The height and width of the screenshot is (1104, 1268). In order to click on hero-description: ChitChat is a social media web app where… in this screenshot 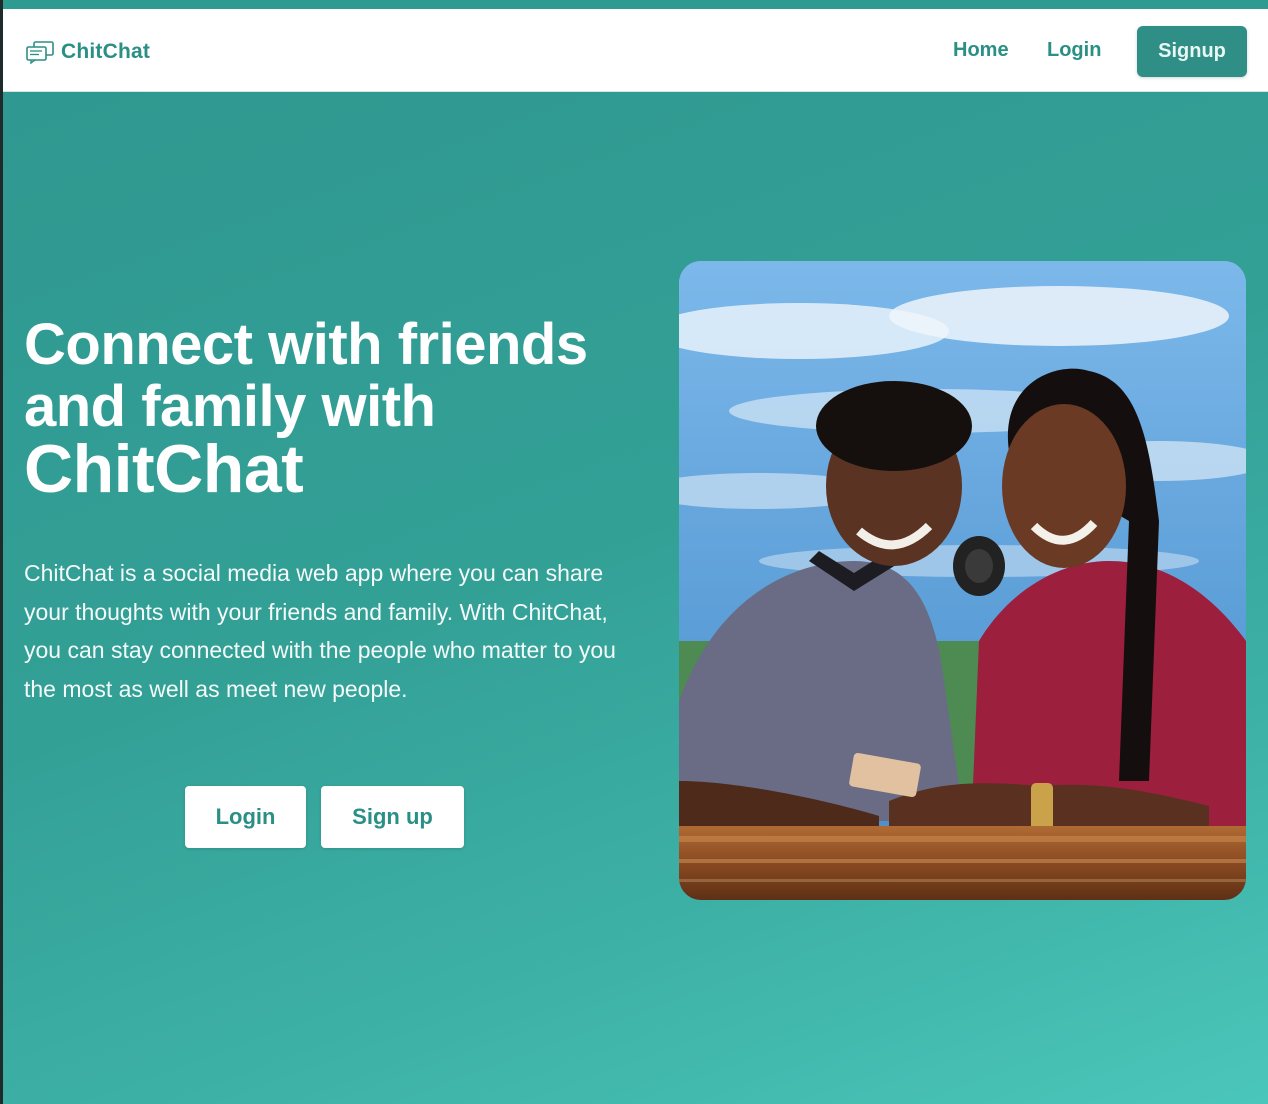, I will do `click(320, 631)`.